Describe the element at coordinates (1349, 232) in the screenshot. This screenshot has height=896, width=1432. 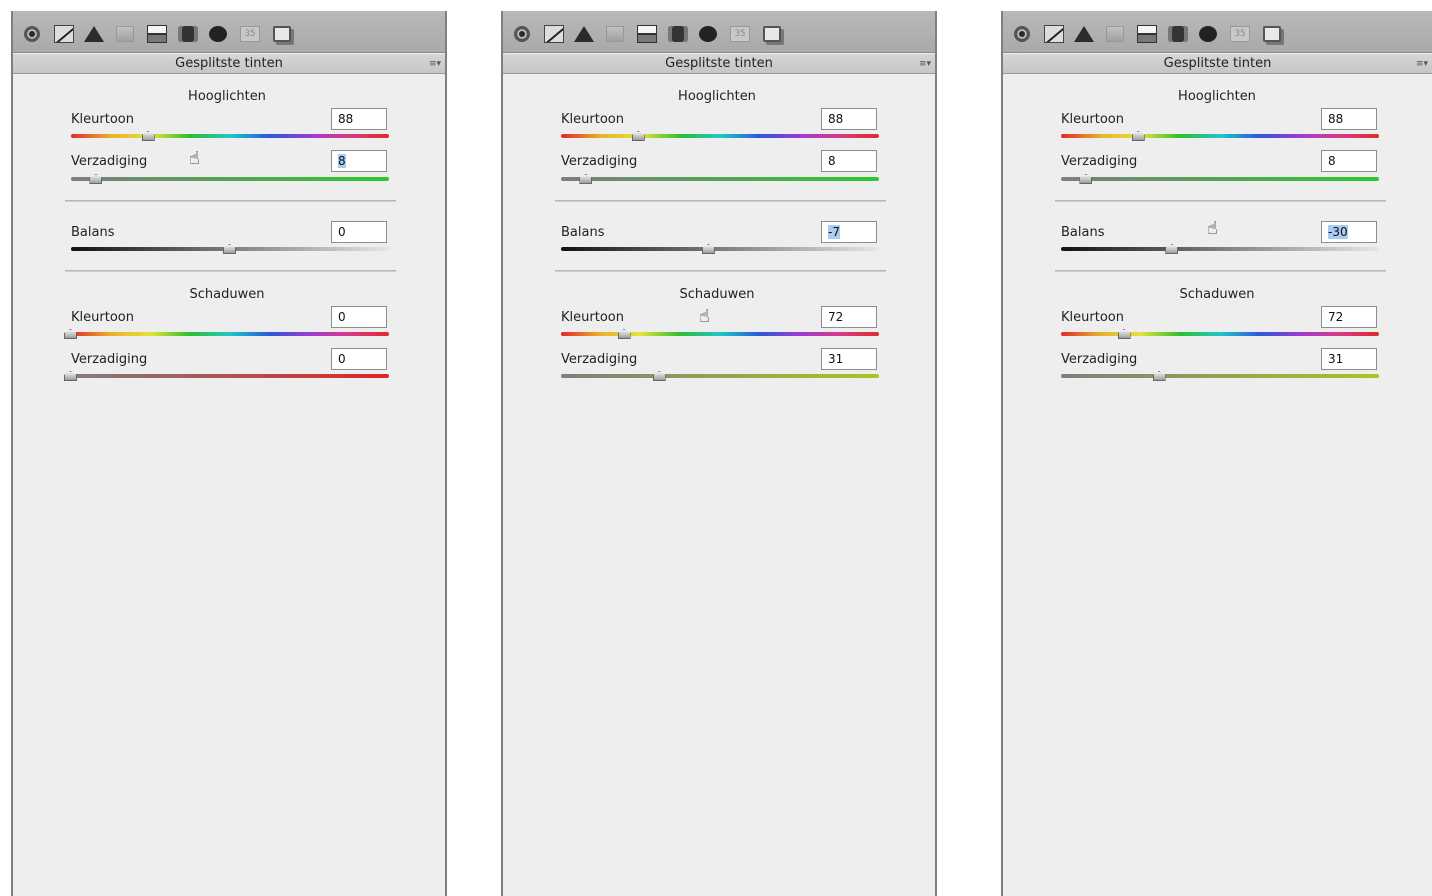
I see `balance-field: -30` at that location.